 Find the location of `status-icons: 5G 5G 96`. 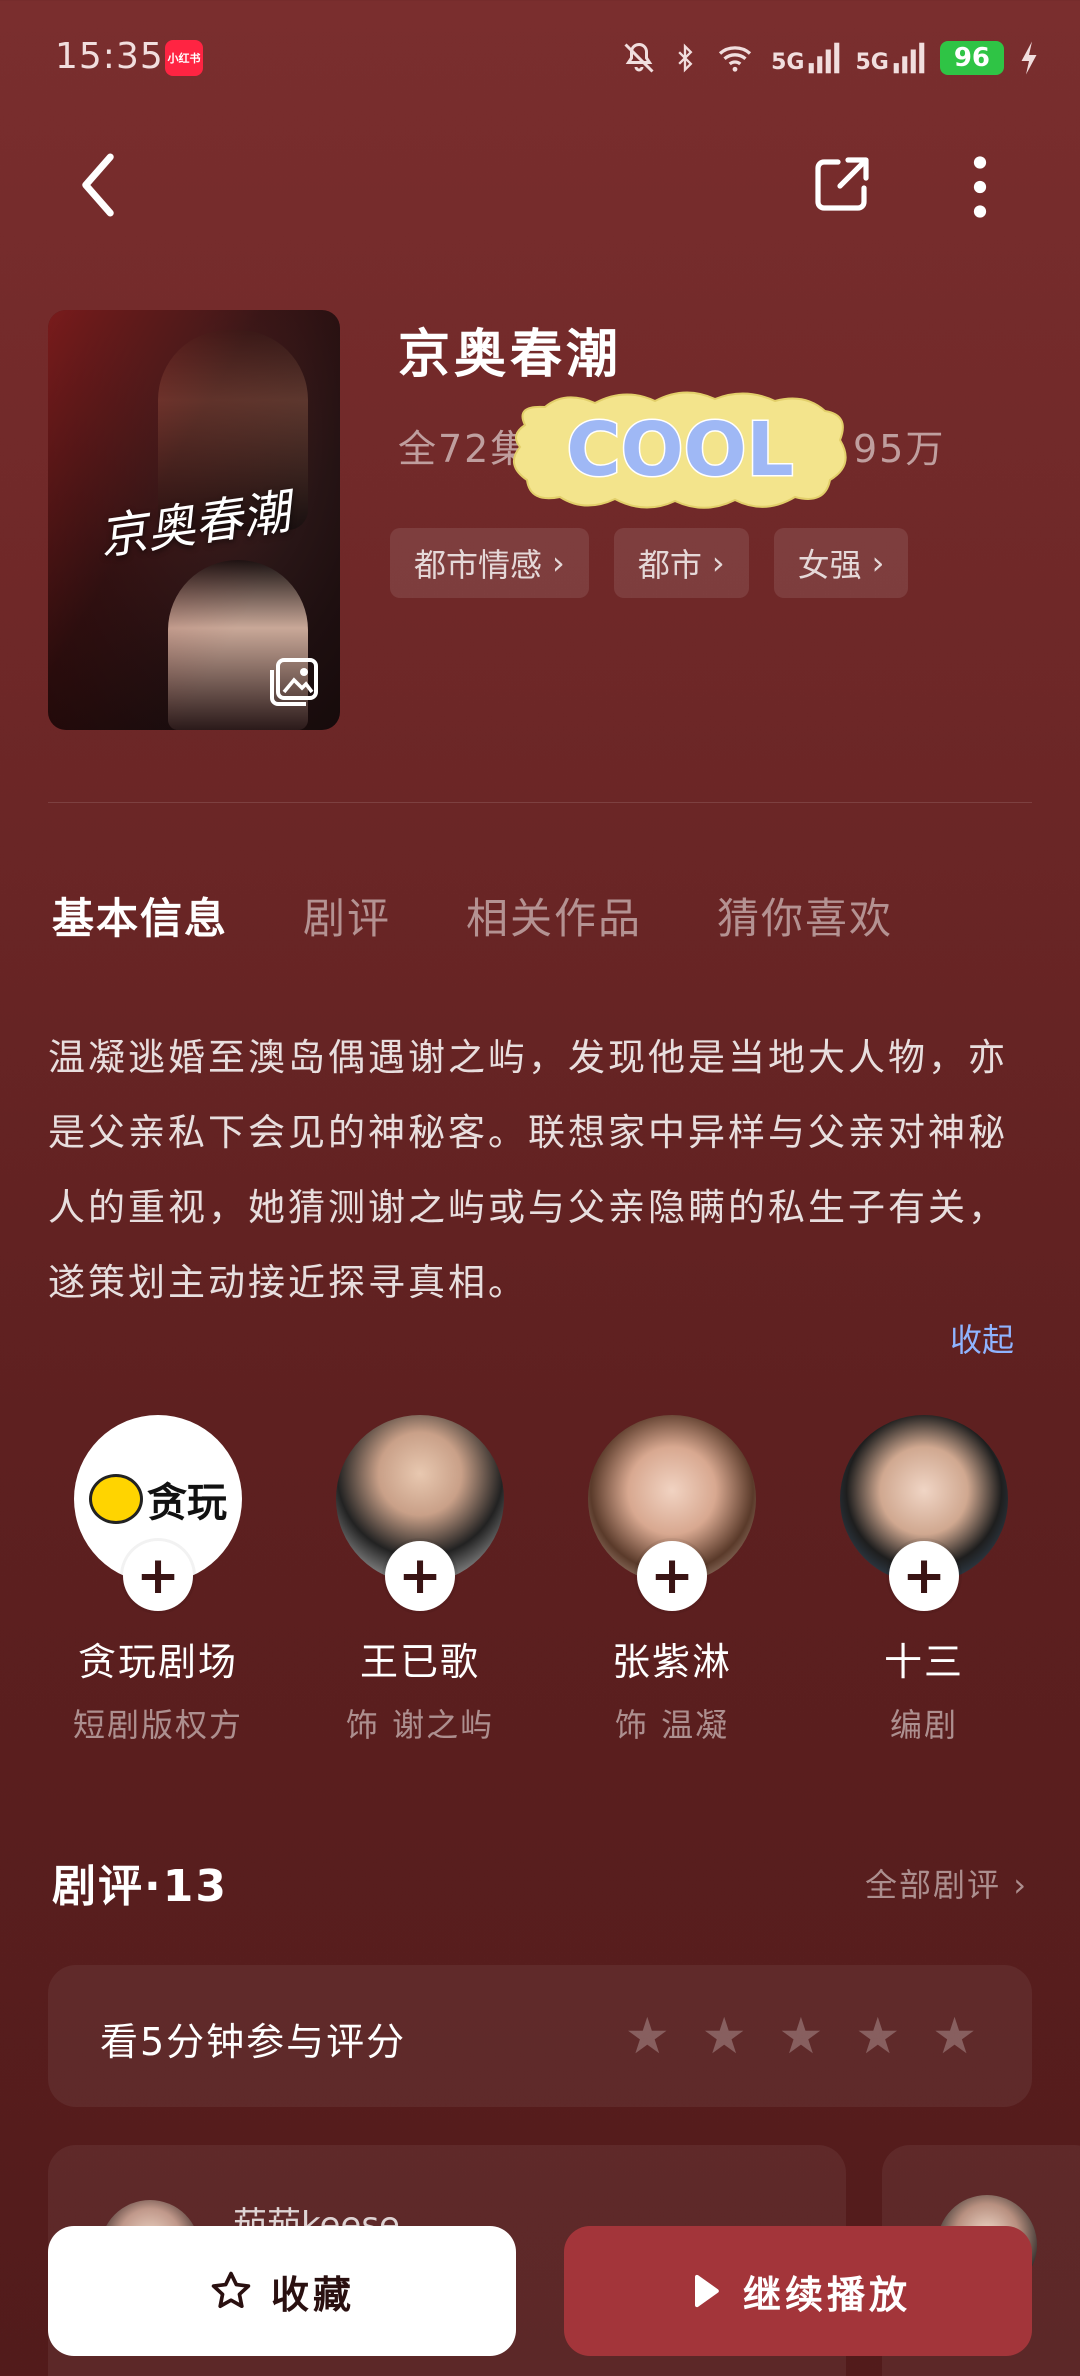

status-icons: 5G 5G 96 is located at coordinates (830, 58).